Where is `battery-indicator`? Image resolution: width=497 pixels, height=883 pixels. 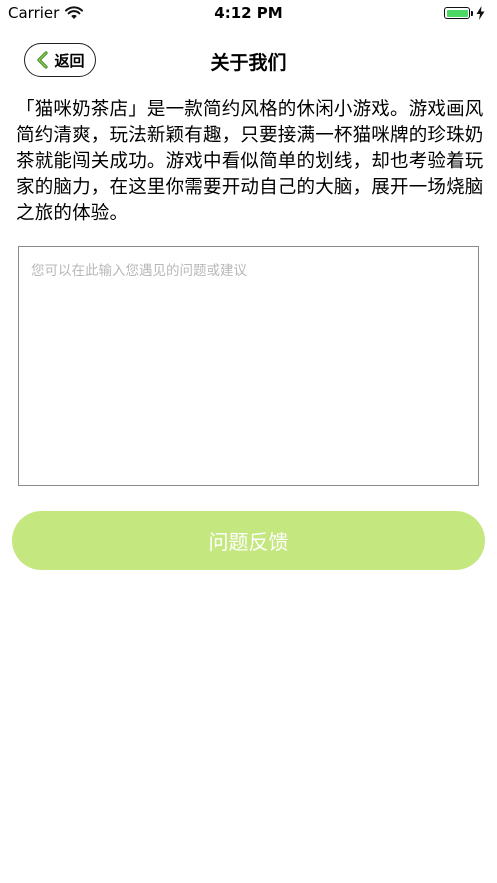 battery-indicator is located at coordinates (464, 13).